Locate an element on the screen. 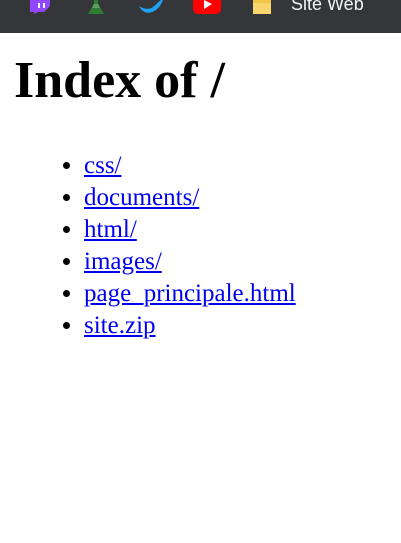  entry-link-documents: documents/ is located at coordinates (141, 197).